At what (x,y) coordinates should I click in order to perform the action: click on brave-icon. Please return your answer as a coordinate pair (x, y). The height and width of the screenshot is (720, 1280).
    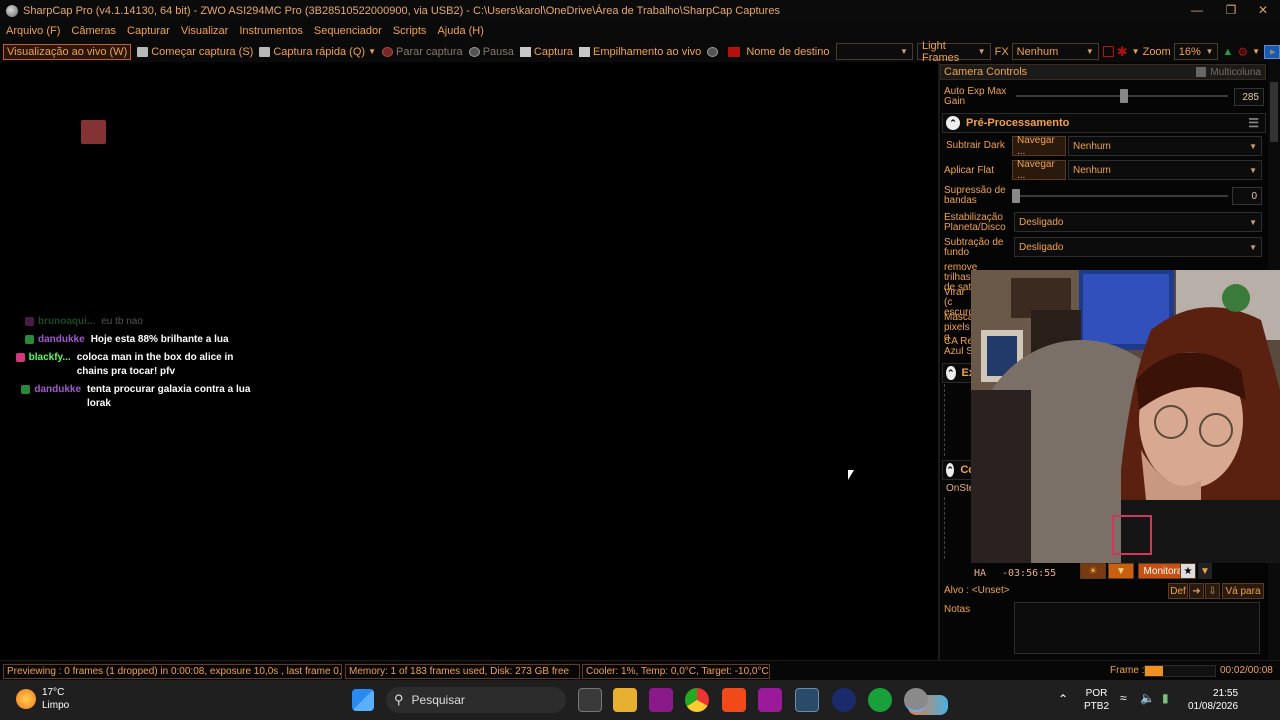
    Looking at the image, I should click on (734, 700).